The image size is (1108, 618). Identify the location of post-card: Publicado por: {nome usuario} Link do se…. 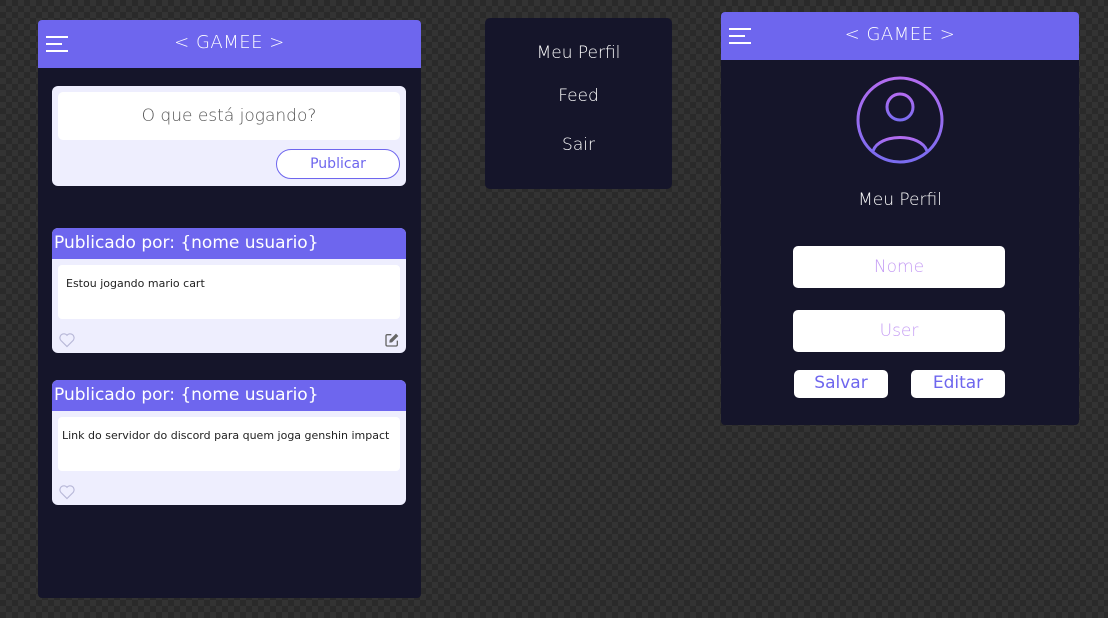
(229, 442).